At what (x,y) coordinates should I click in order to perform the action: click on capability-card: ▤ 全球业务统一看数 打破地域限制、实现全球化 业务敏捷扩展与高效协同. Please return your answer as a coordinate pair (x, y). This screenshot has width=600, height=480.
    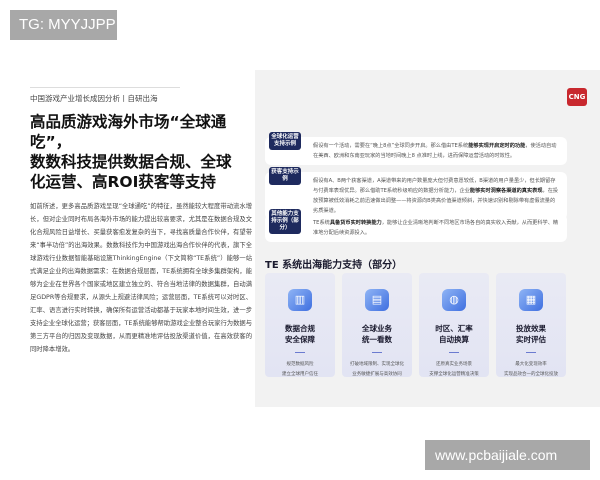
    Looking at the image, I should click on (377, 325).